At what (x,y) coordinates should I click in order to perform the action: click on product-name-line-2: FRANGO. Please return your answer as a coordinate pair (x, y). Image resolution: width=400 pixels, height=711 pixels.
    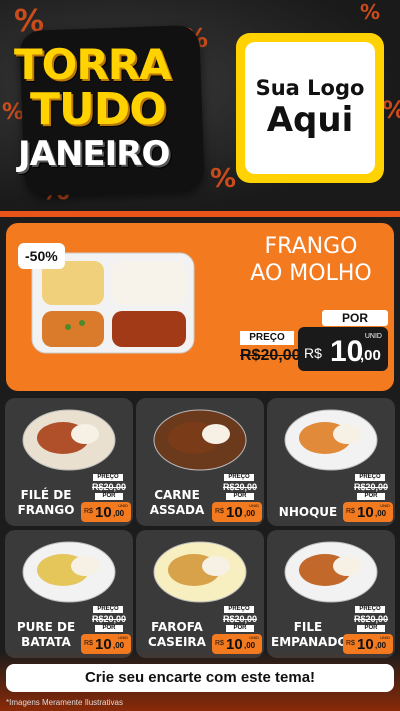
    Looking at the image, I should click on (46, 510).